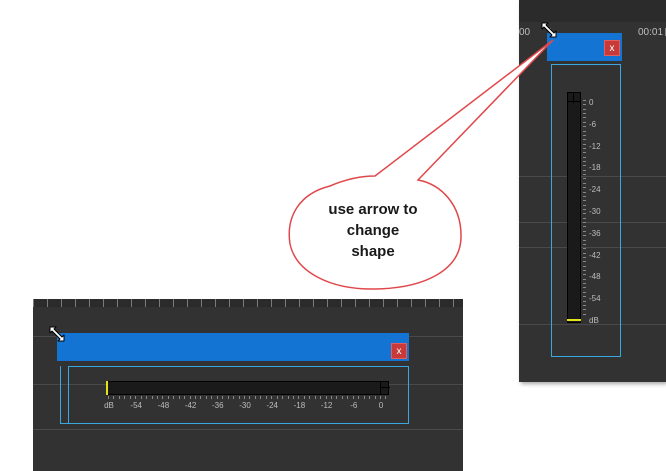 Image resolution: width=666 pixels, height=471 pixels. Describe the element at coordinates (190, 405) in the screenshot. I see `horizontal-scale-label: -42` at that location.